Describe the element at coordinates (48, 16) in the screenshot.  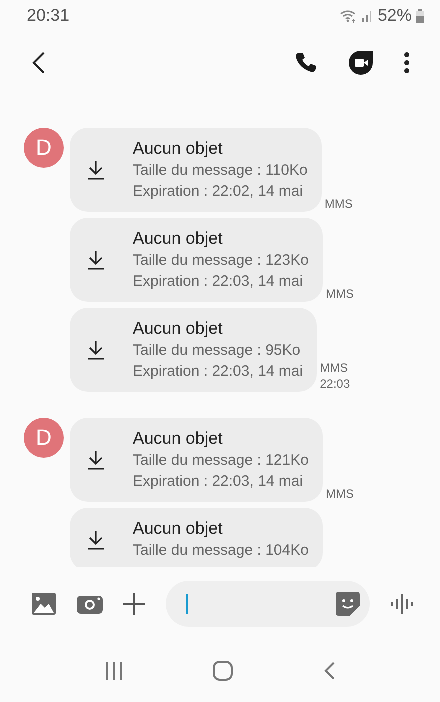
I see `status-time: 20:31` at that location.